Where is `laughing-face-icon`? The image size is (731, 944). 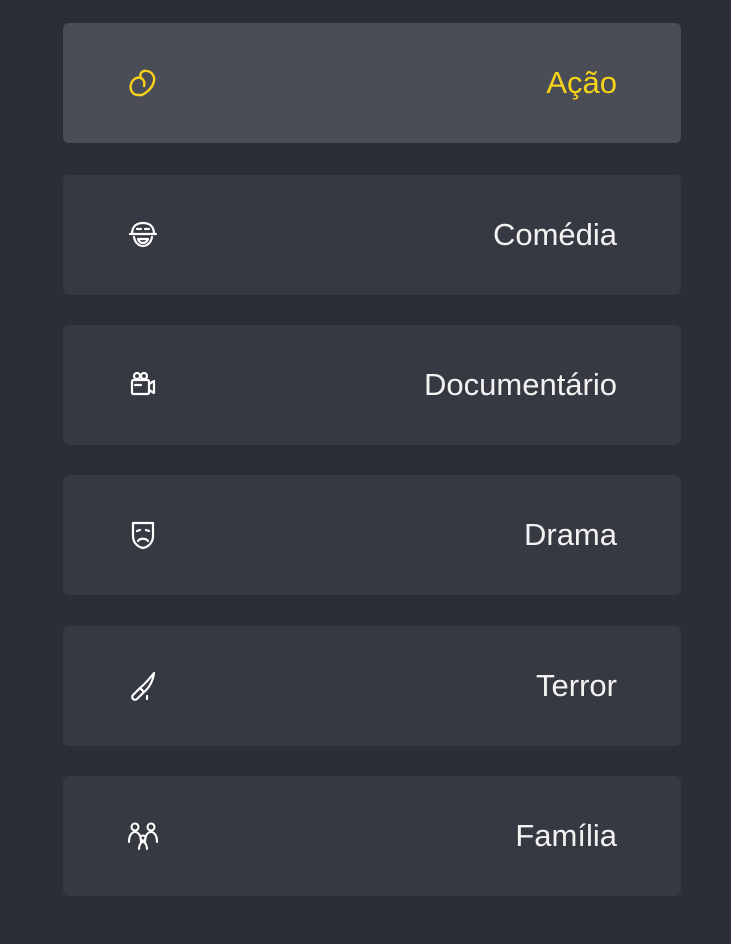
laughing-face-icon is located at coordinates (143, 235).